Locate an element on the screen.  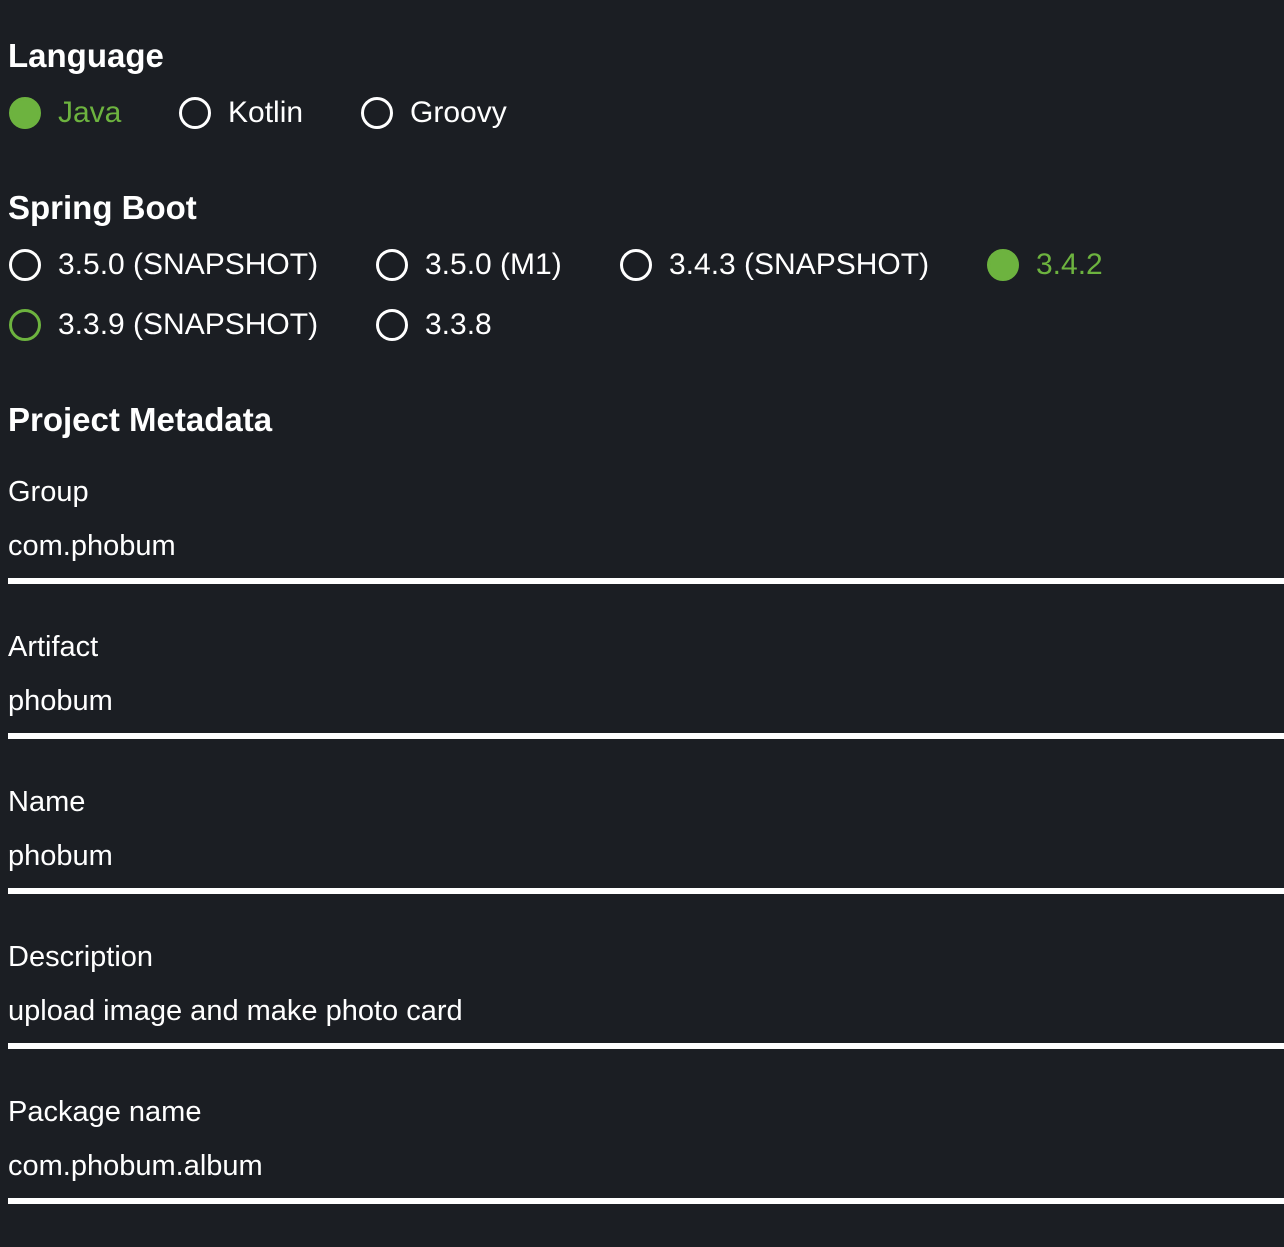
boot-option-label: 3.3.9 (SNAPSHOT) is located at coordinates (188, 324).